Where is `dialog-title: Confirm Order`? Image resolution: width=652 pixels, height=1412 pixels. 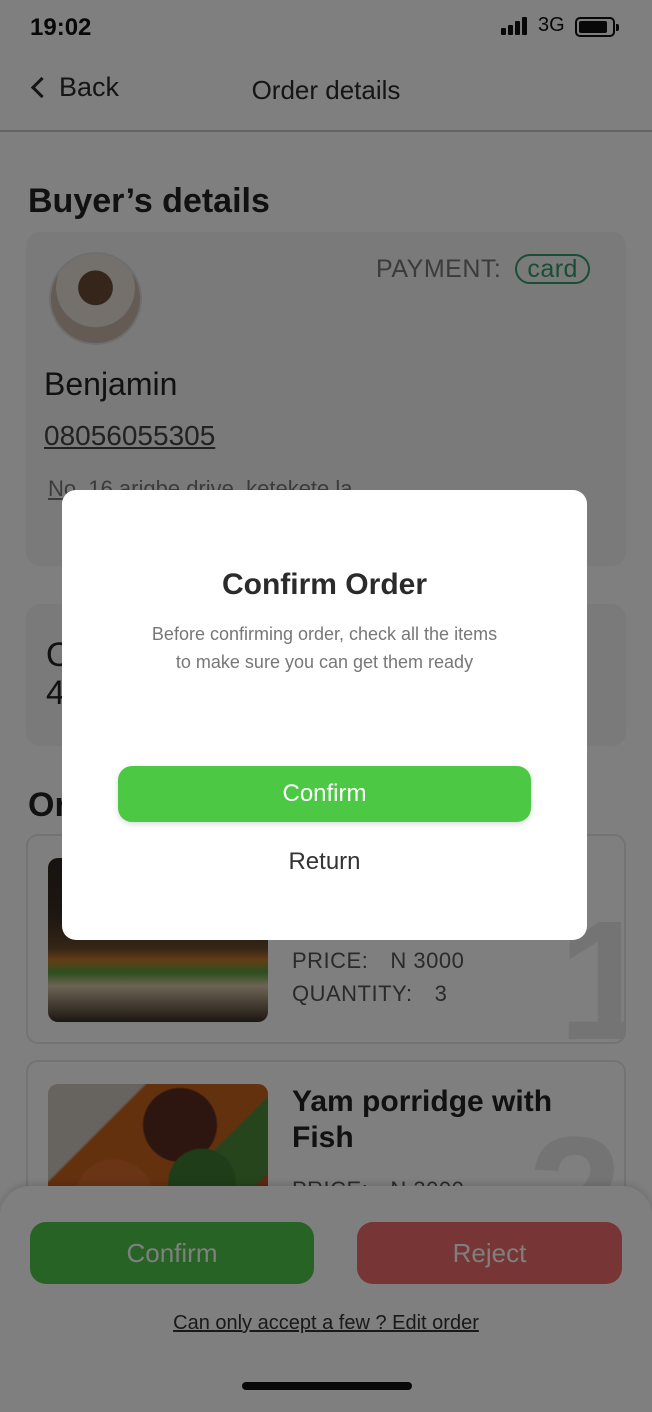 dialog-title: Confirm Order is located at coordinates (324, 584).